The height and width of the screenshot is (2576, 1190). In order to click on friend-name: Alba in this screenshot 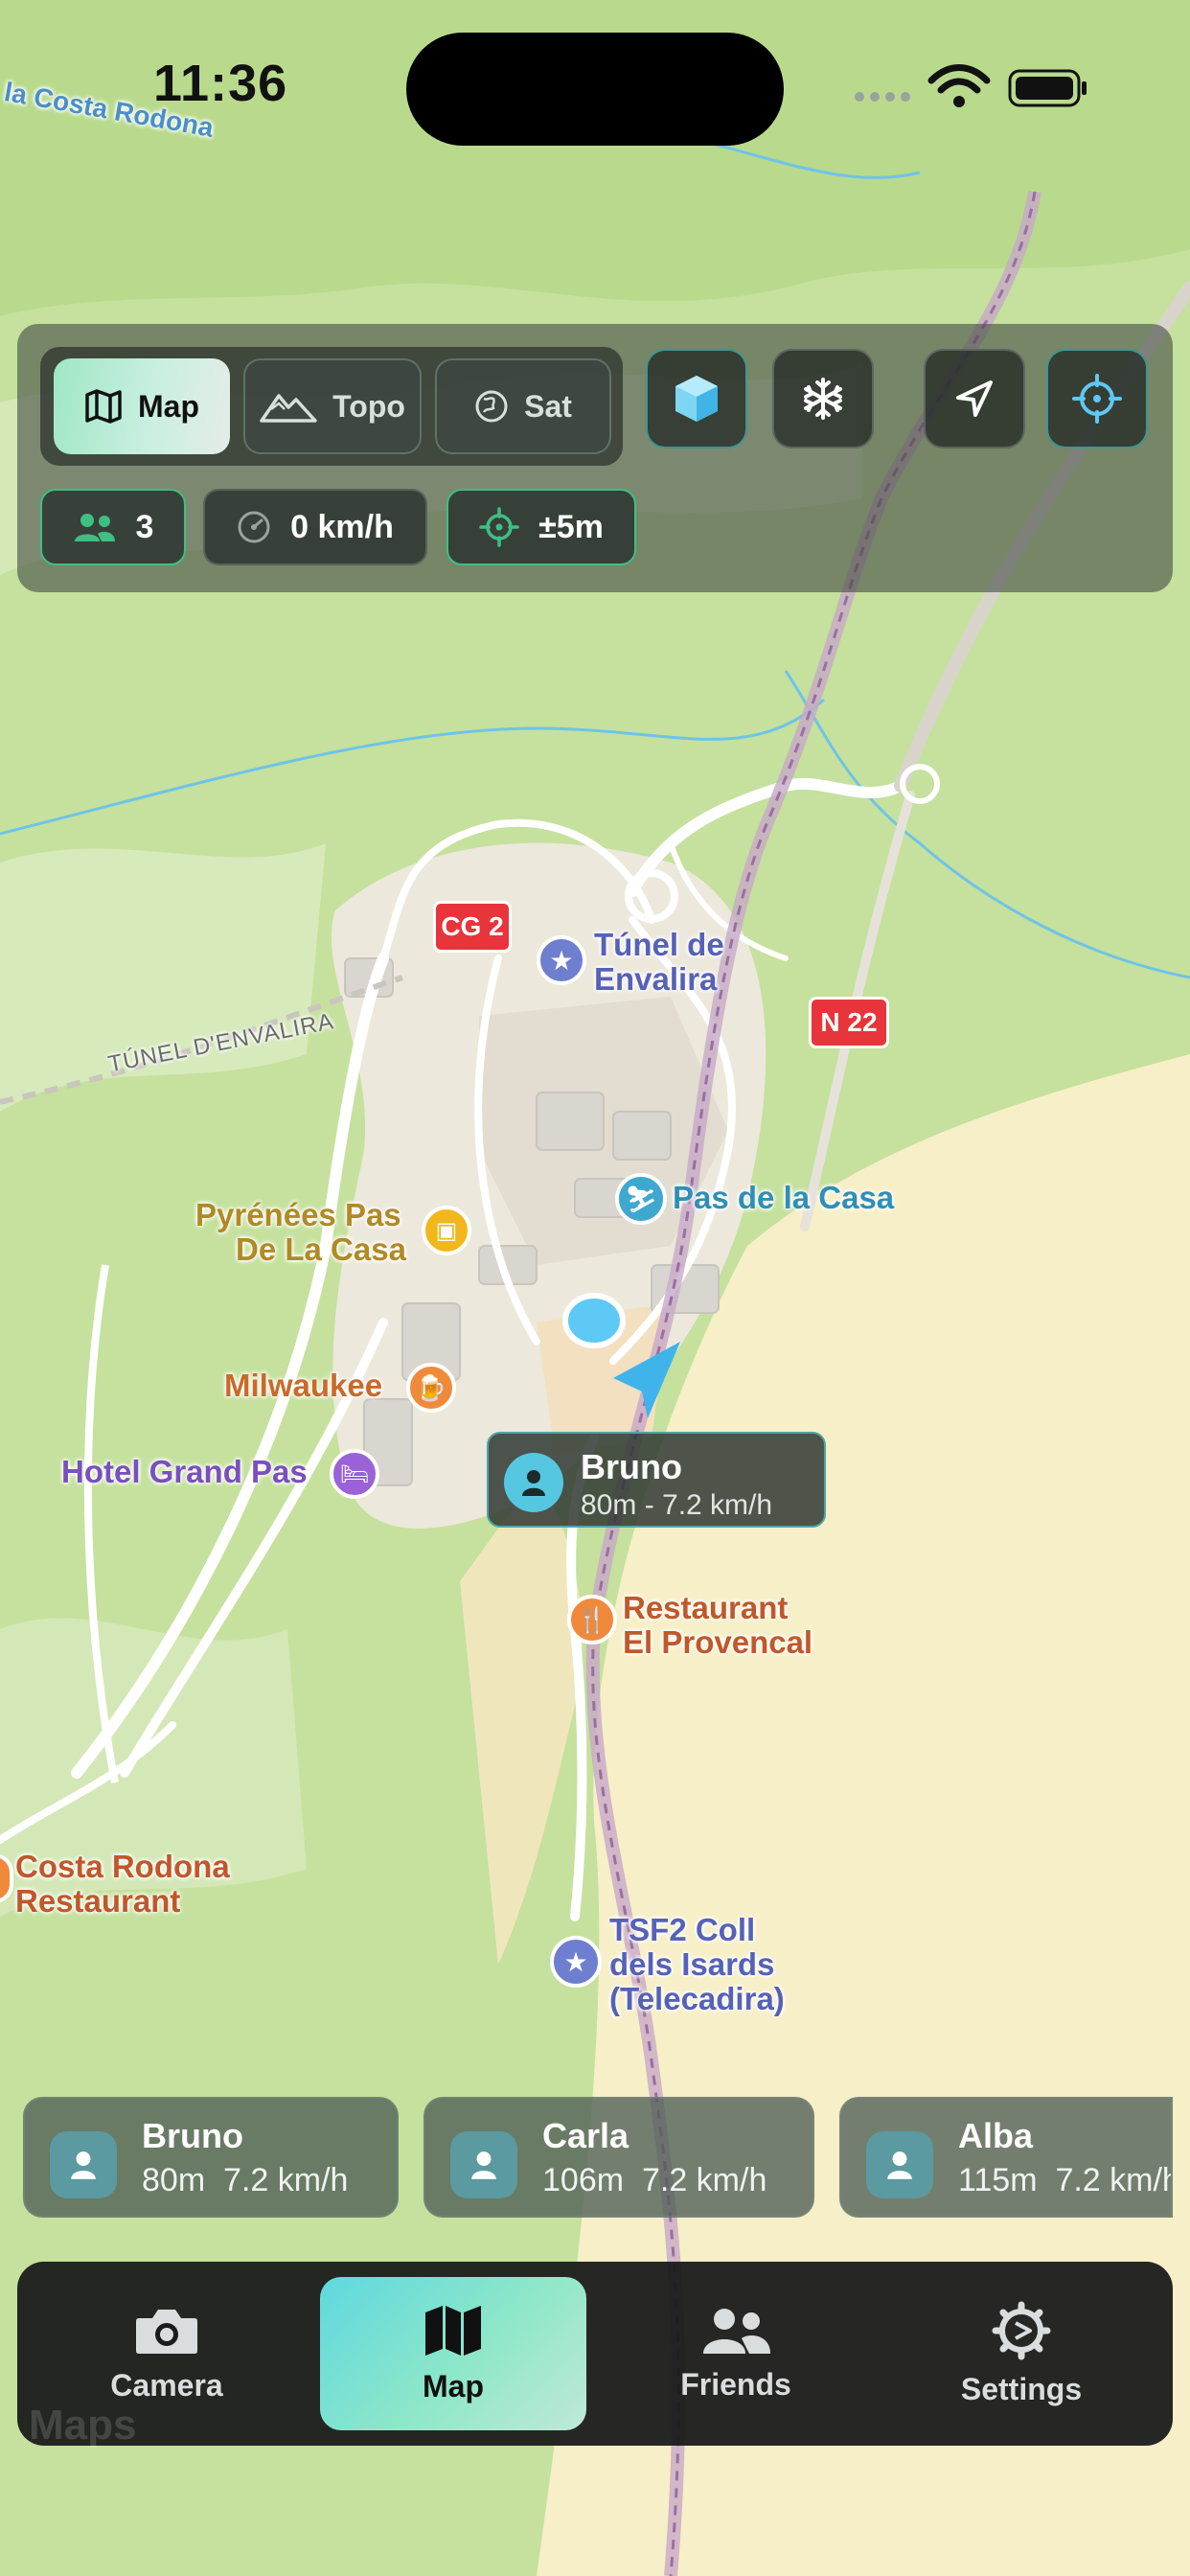, I will do `click(996, 2135)`.